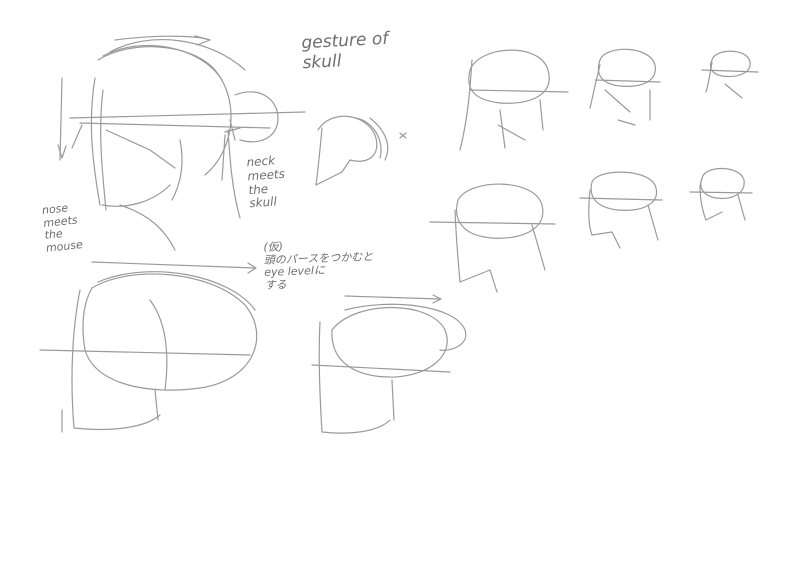 Image resolution: width=800 pixels, height=564 pixels. What do you see at coordinates (62, 228) in the screenshot?
I see `note-nose-meets-mouse: nose meets the mouse` at bounding box center [62, 228].